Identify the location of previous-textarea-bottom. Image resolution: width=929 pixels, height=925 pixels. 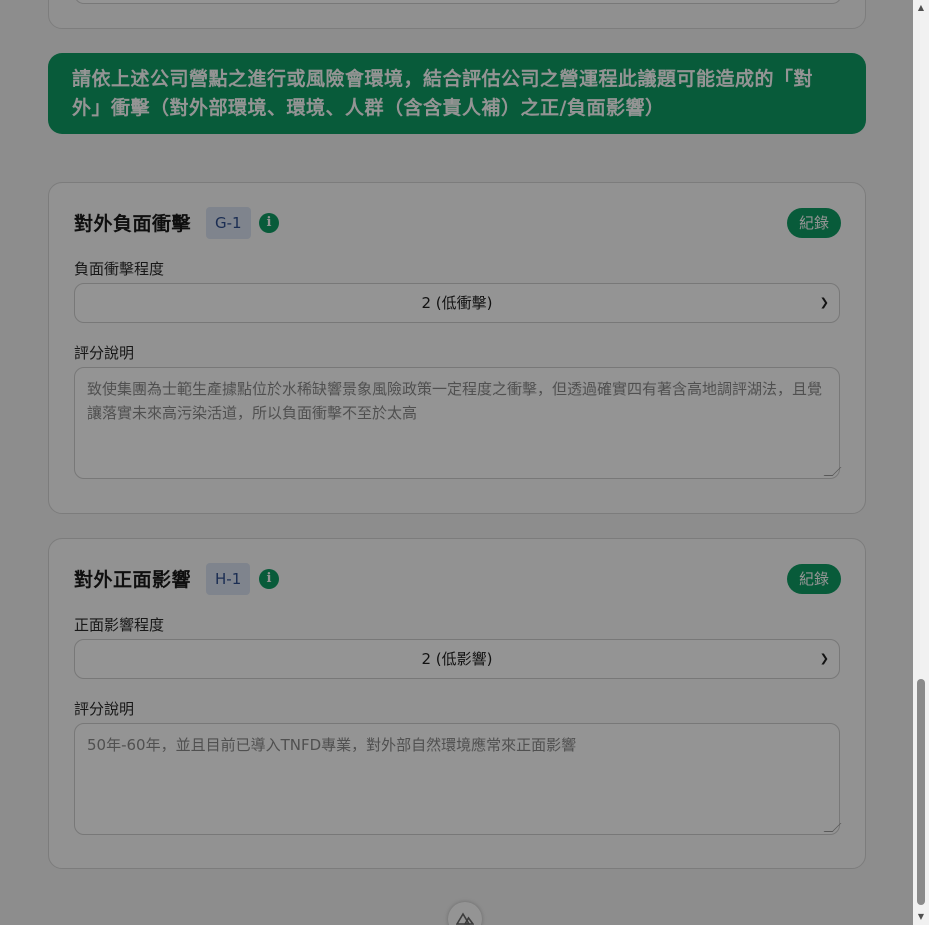
(458, 2).